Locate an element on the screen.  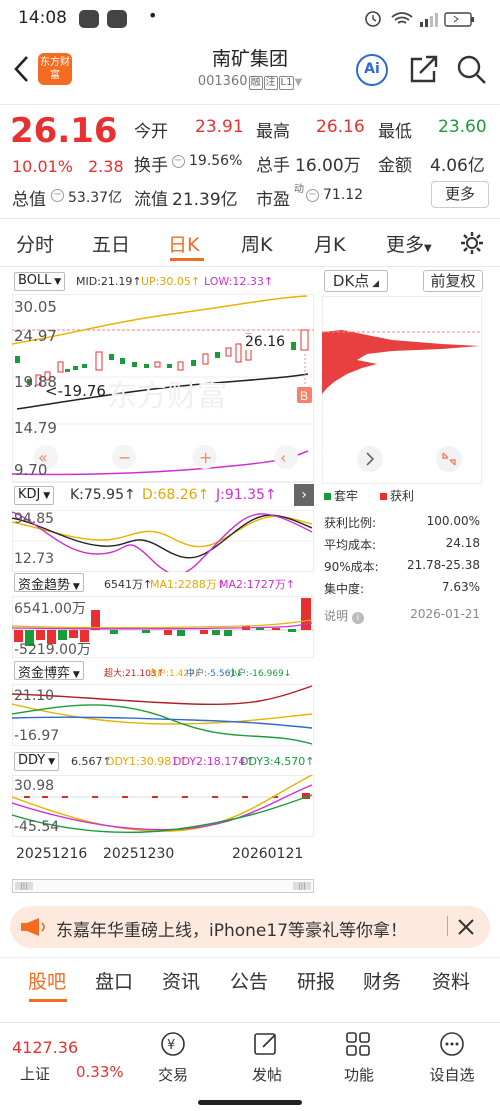
promo-banner: 东嘉年华重磅上线，iPhone17等豪礼等你拿！ is located at coordinates (250, 927).